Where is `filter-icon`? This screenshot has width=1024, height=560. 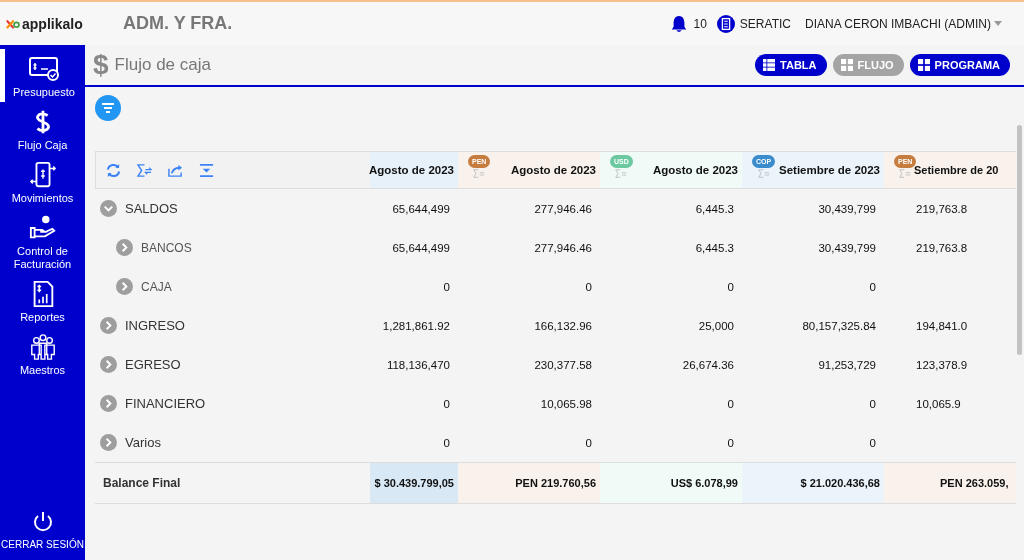 filter-icon is located at coordinates (108, 108).